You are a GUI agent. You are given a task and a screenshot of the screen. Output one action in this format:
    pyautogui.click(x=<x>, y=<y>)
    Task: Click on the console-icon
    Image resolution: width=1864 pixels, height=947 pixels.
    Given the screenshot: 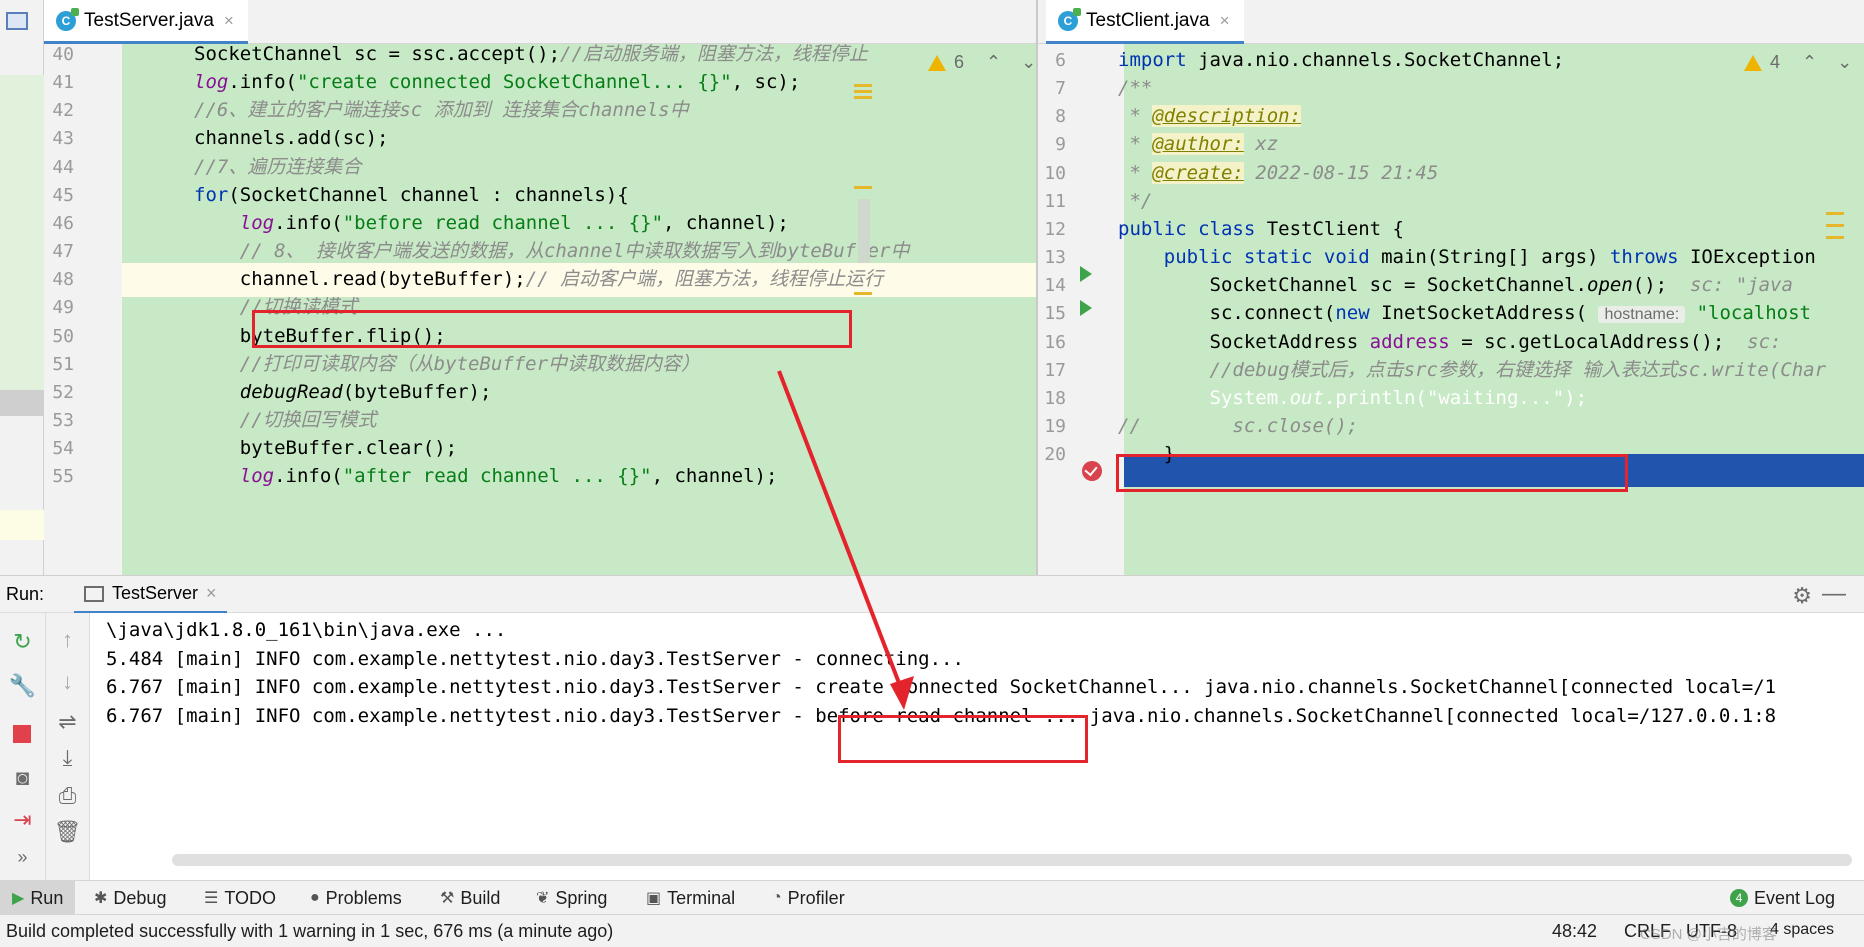 What is the action you would take?
    pyautogui.click(x=94, y=593)
    